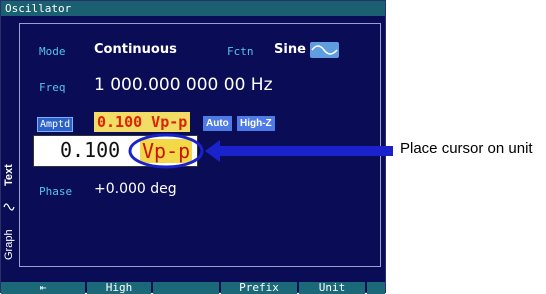 The height and width of the screenshot is (294, 546). Describe the element at coordinates (299, 151) in the screenshot. I see `arrow-icon` at that location.